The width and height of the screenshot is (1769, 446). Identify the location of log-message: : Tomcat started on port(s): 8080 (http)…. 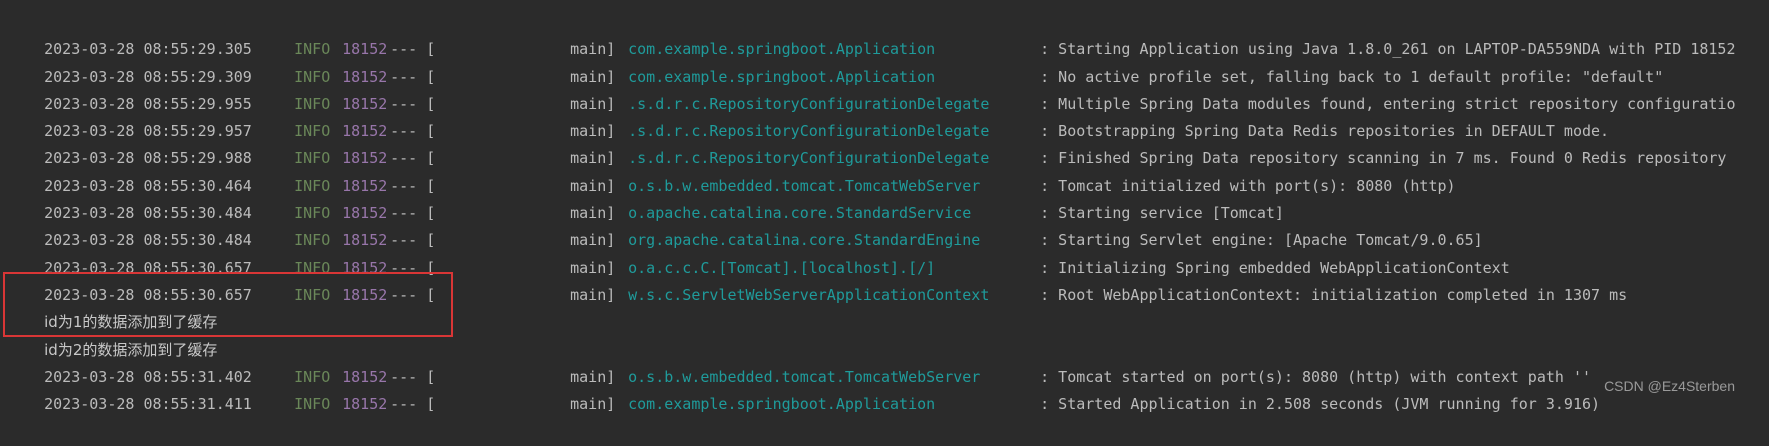
(1316, 376).